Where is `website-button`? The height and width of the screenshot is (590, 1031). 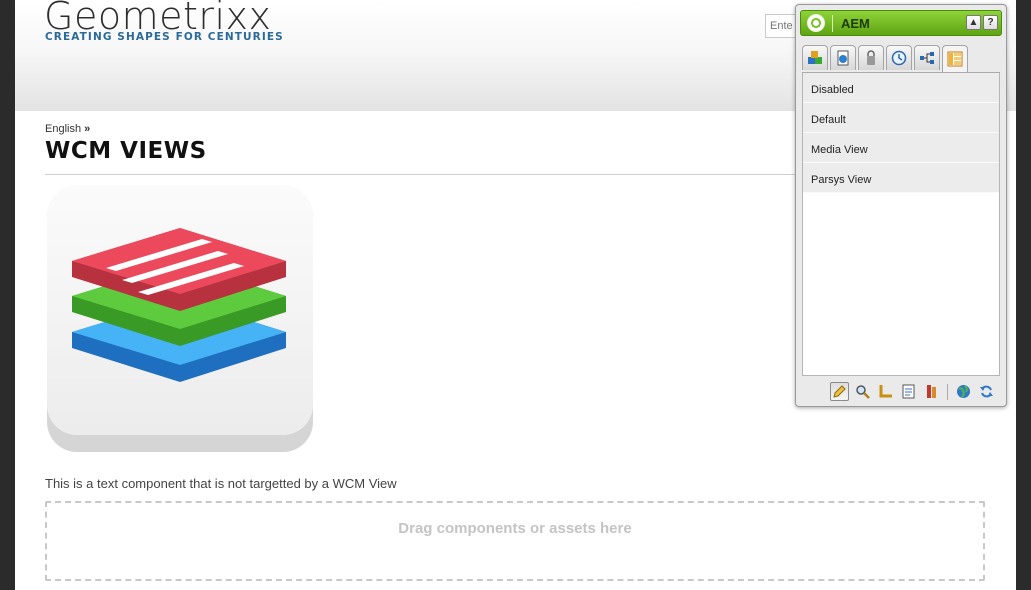 website-button is located at coordinates (963, 391).